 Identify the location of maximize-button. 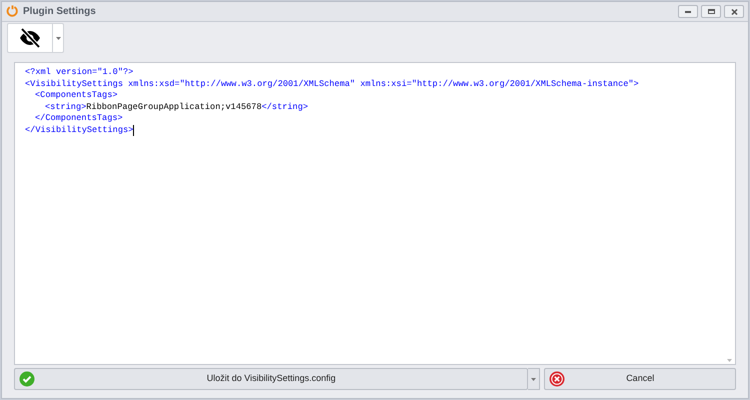
(711, 11).